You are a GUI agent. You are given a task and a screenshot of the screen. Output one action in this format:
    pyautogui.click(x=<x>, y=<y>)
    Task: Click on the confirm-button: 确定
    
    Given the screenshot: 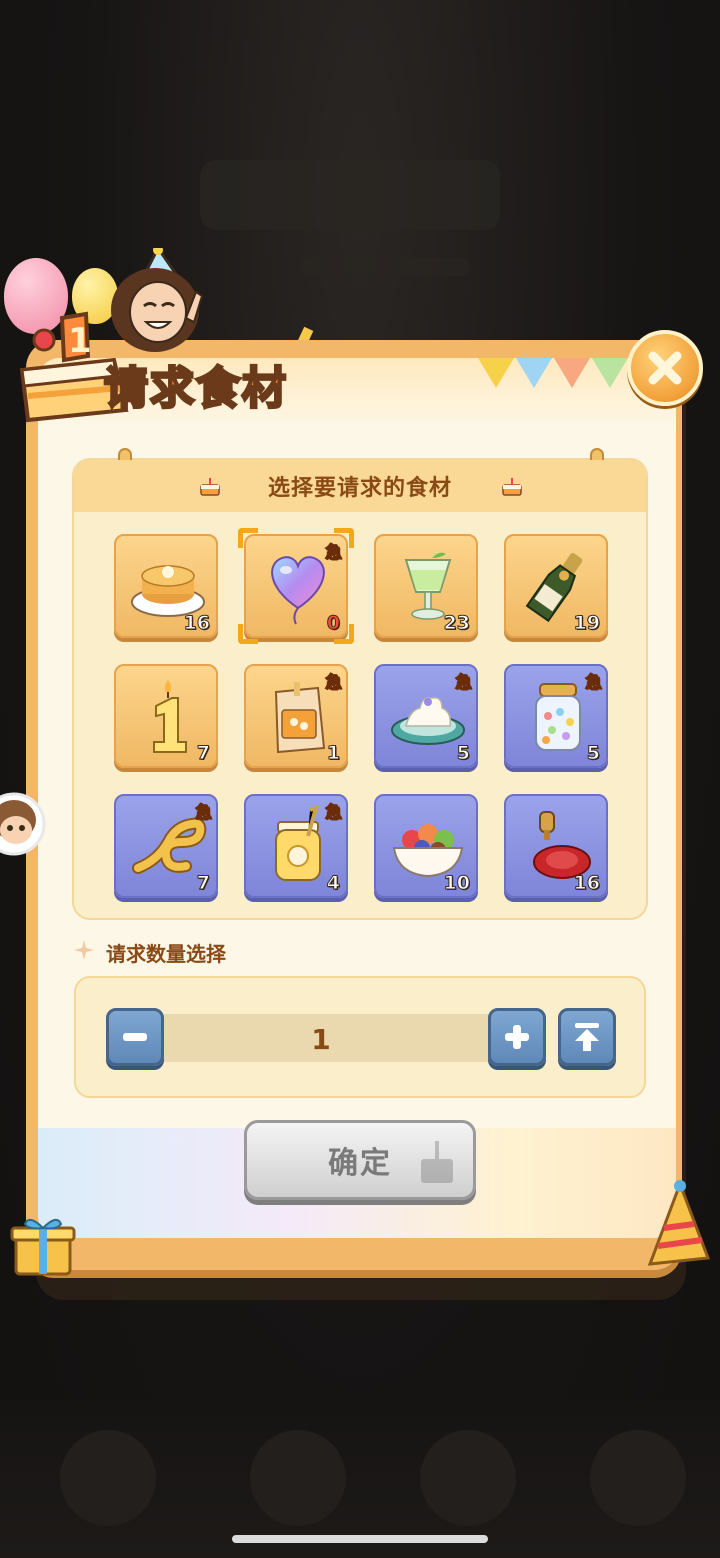 What is the action you would take?
    pyautogui.click(x=360, y=1160)
    